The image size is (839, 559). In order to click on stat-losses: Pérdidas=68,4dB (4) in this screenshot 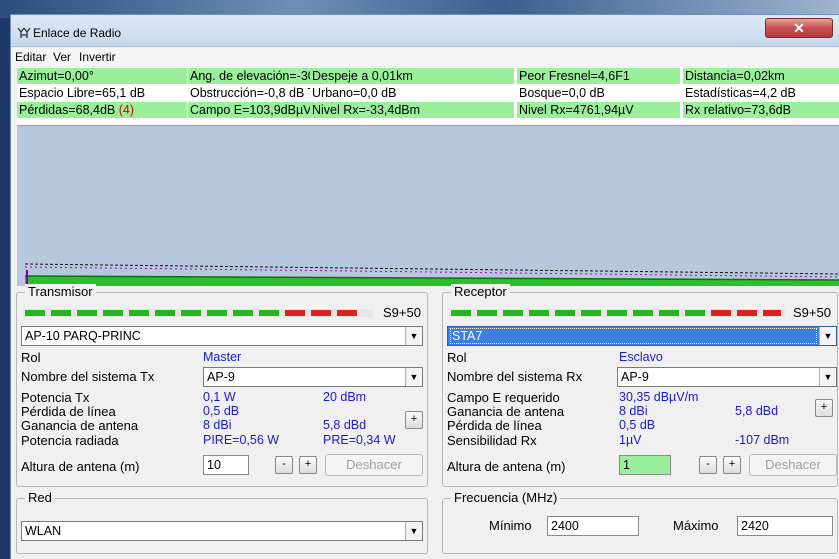, I will do `click(102, 110)`.